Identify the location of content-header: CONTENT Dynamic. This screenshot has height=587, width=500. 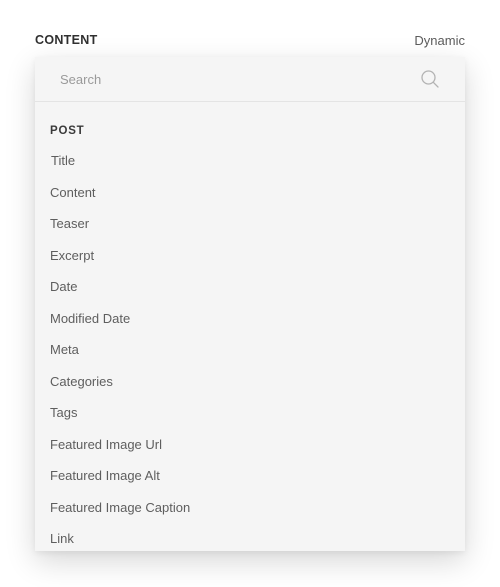
(250, 40).